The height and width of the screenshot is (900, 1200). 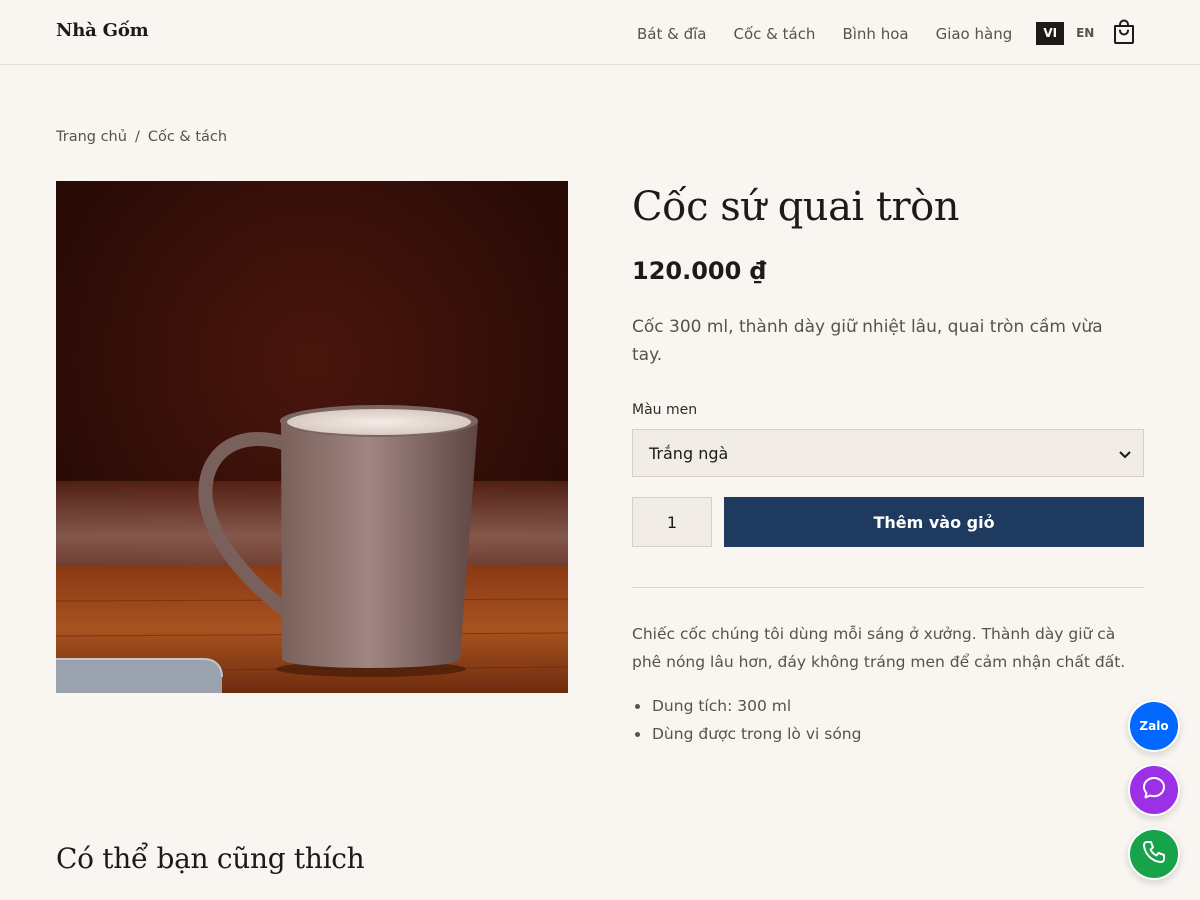 I want to click on quantity-input, so click(x=672, y=522).